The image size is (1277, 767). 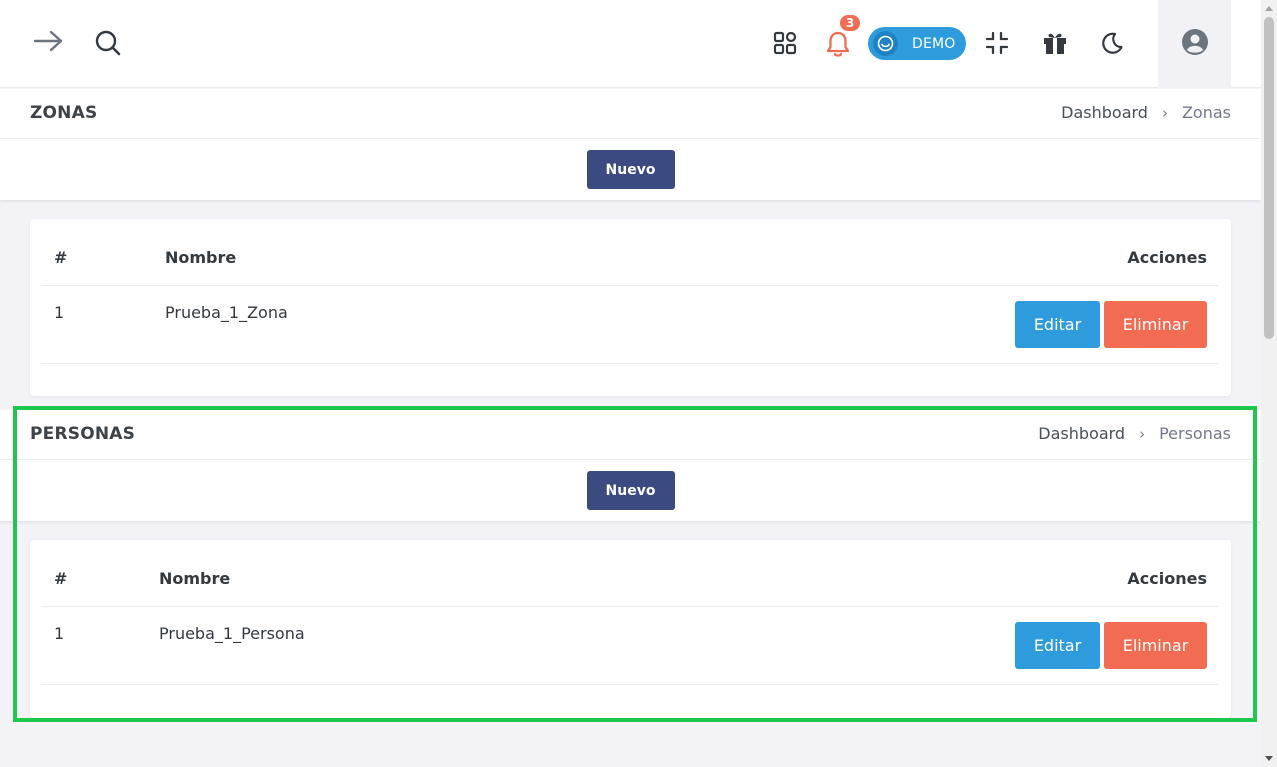 I want to click on row-name: Prueba_1_Zona, so click(x=226, y=312).